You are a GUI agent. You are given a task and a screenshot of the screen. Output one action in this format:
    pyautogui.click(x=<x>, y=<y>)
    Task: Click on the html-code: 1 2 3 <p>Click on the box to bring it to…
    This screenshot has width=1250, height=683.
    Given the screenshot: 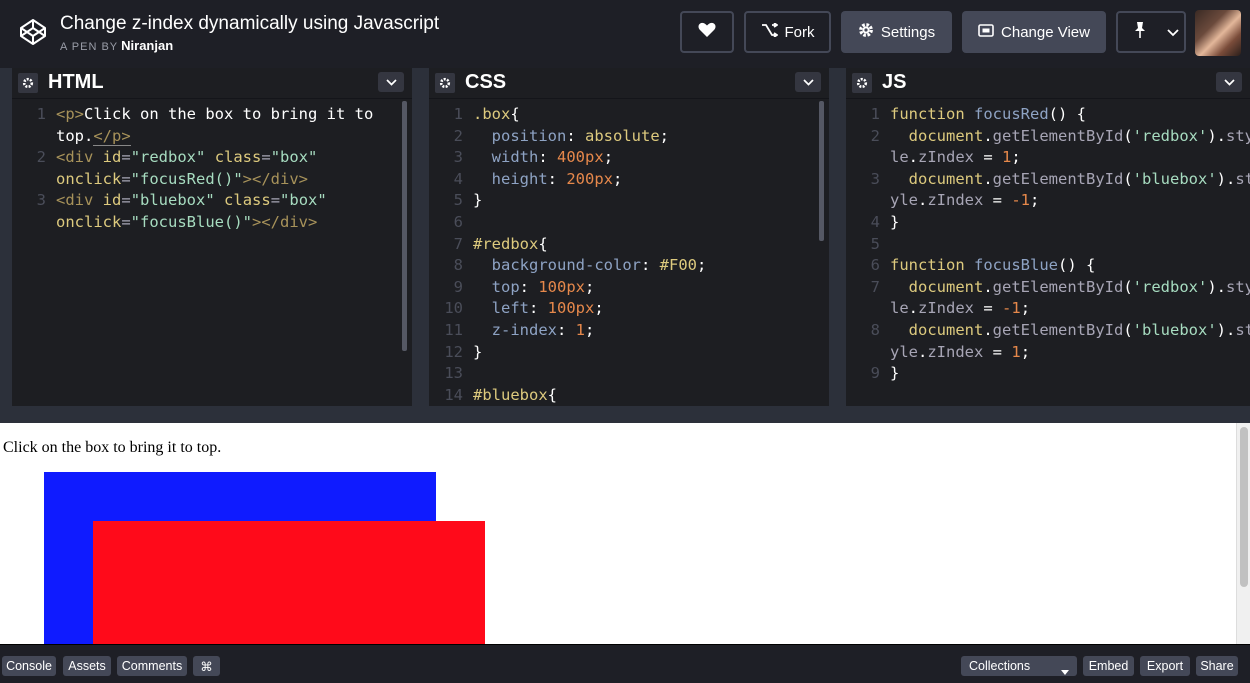 What is the action you would take?
    pyautogui.click(x=212, y=254)
    